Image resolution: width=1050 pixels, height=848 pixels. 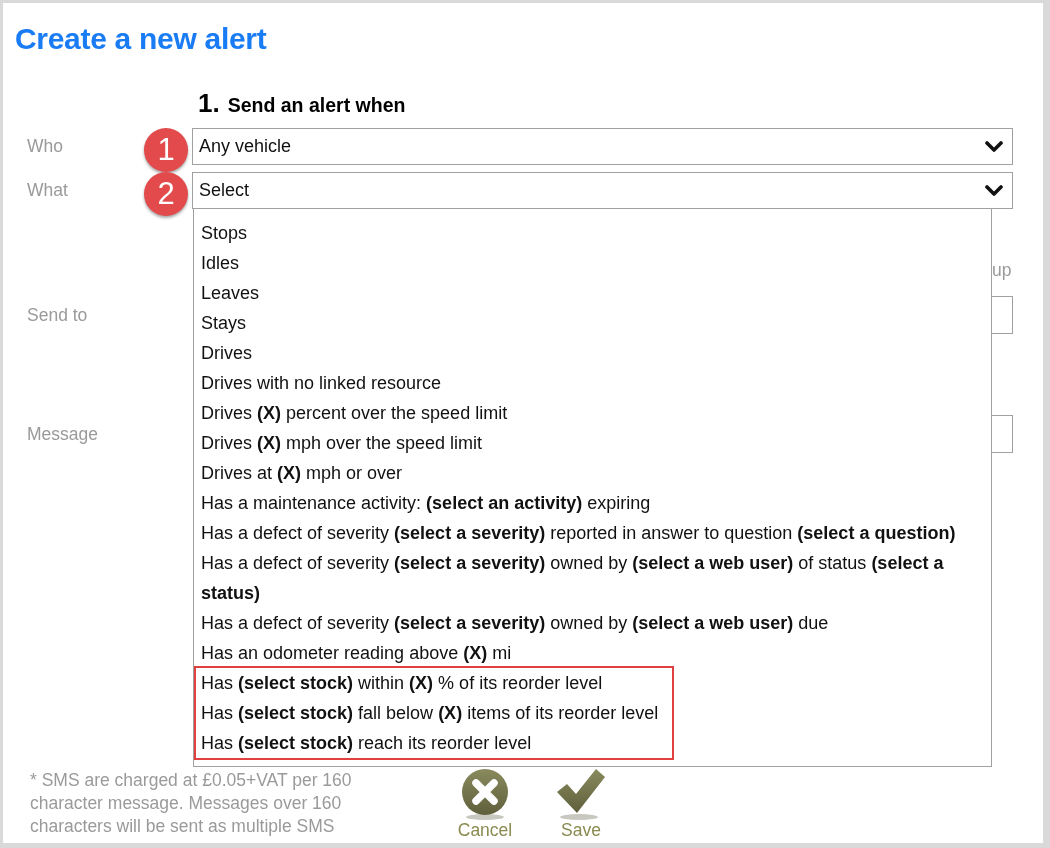 What do you see at coordinates (592, 578) in the screenshot?
I see `dropdown-option: Has a defect of severity (select a severity) owned by (select a web user) of status (select a status)` at bounding box center [592, 578].